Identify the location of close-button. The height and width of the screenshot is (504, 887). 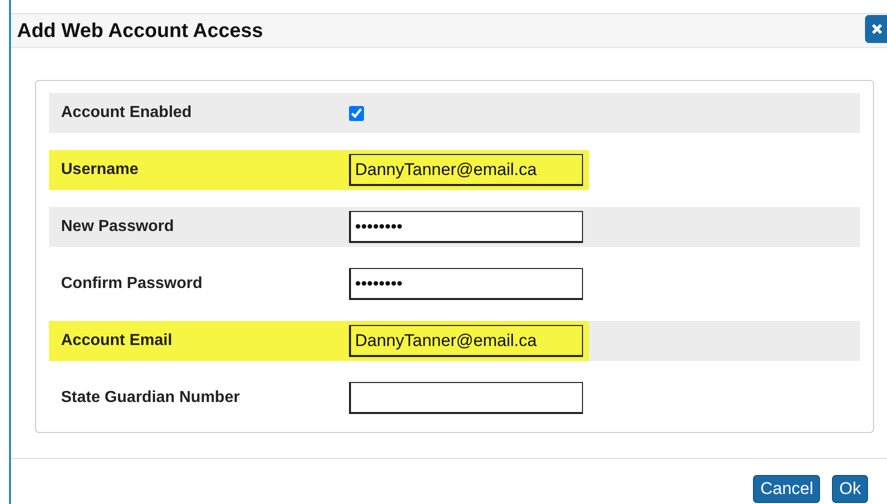
(876, 29).